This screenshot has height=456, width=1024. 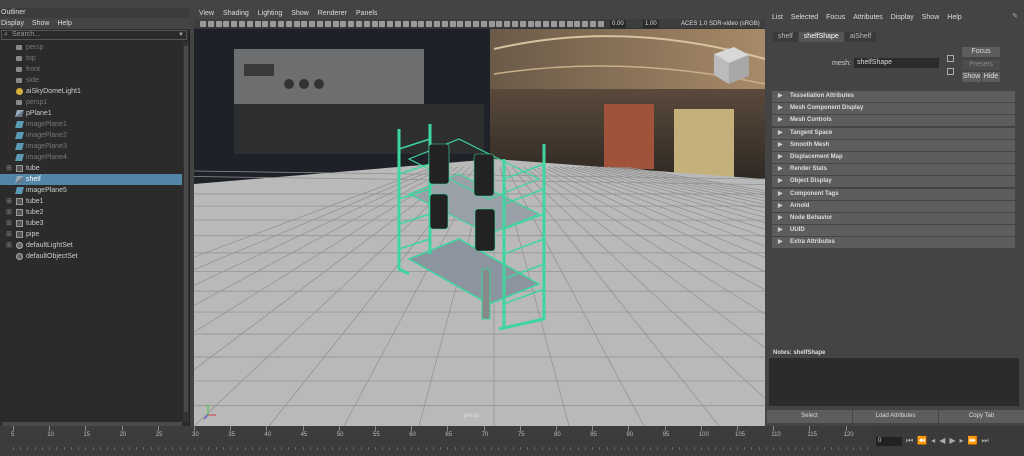 I want to click on ae-menu-selected: Selected, so click(x=804, y=17).